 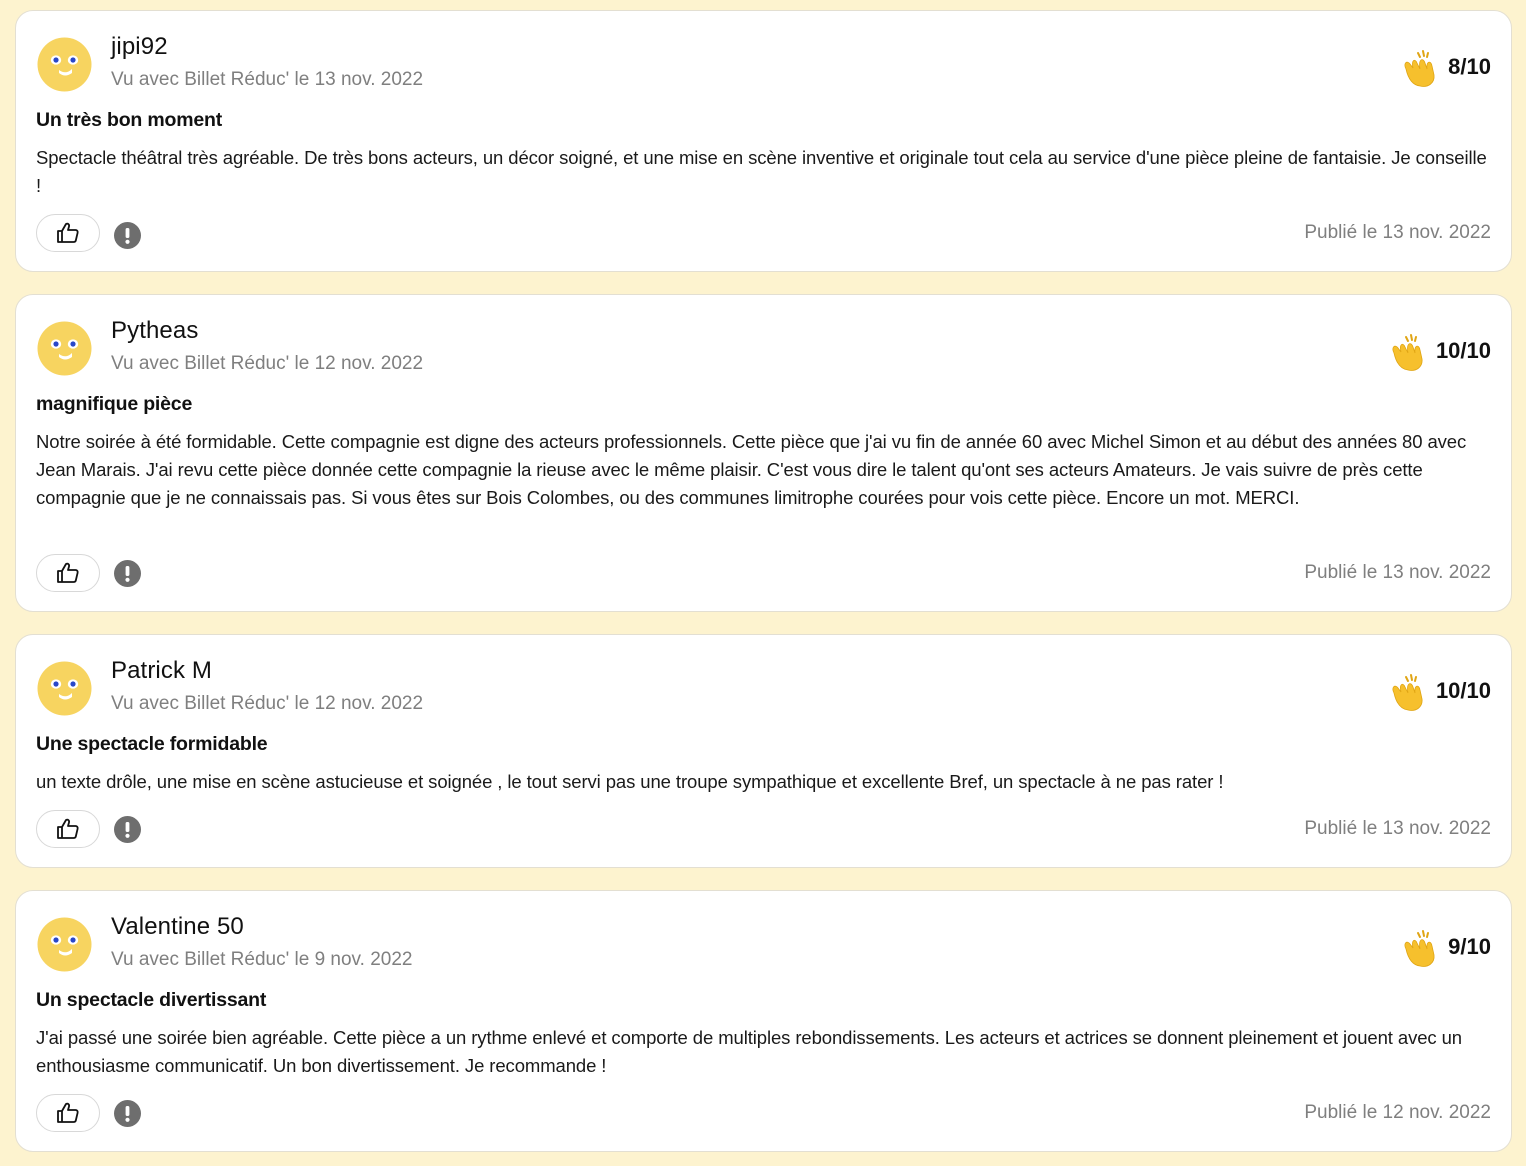 I want to click on review-author: Patrick M, so click(x=161, y=670).